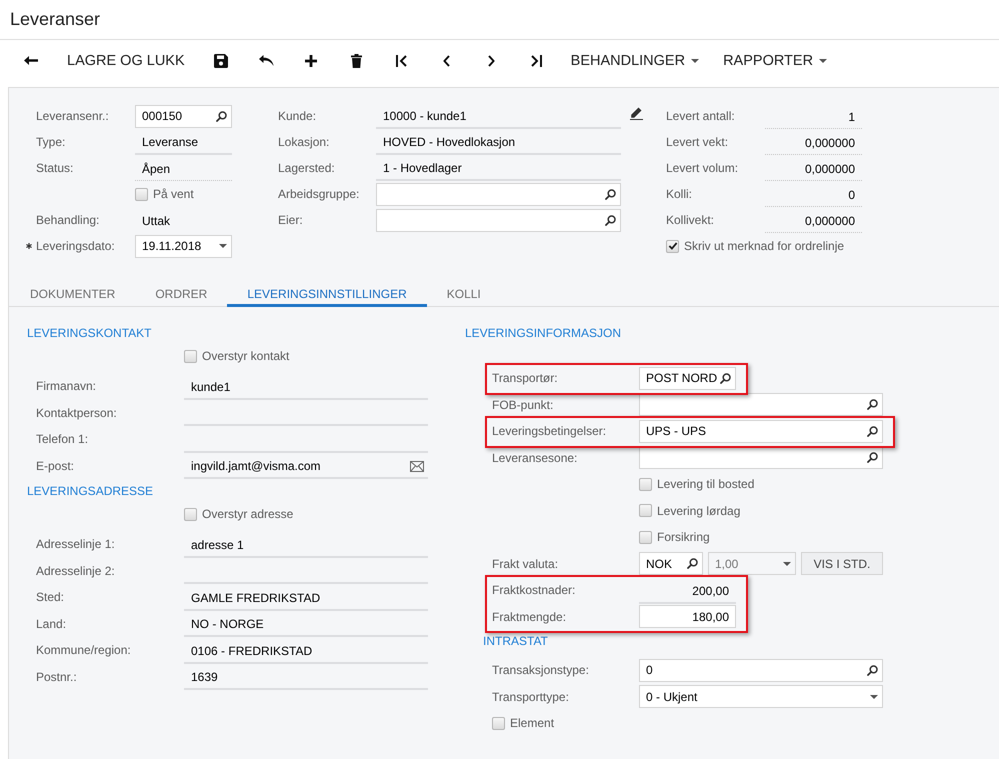 This screenshot has height=759, width=999. Describe the element at coordinates (775, 60) in the screenshot. I see `menu-button: RAPPORTER` at that location.